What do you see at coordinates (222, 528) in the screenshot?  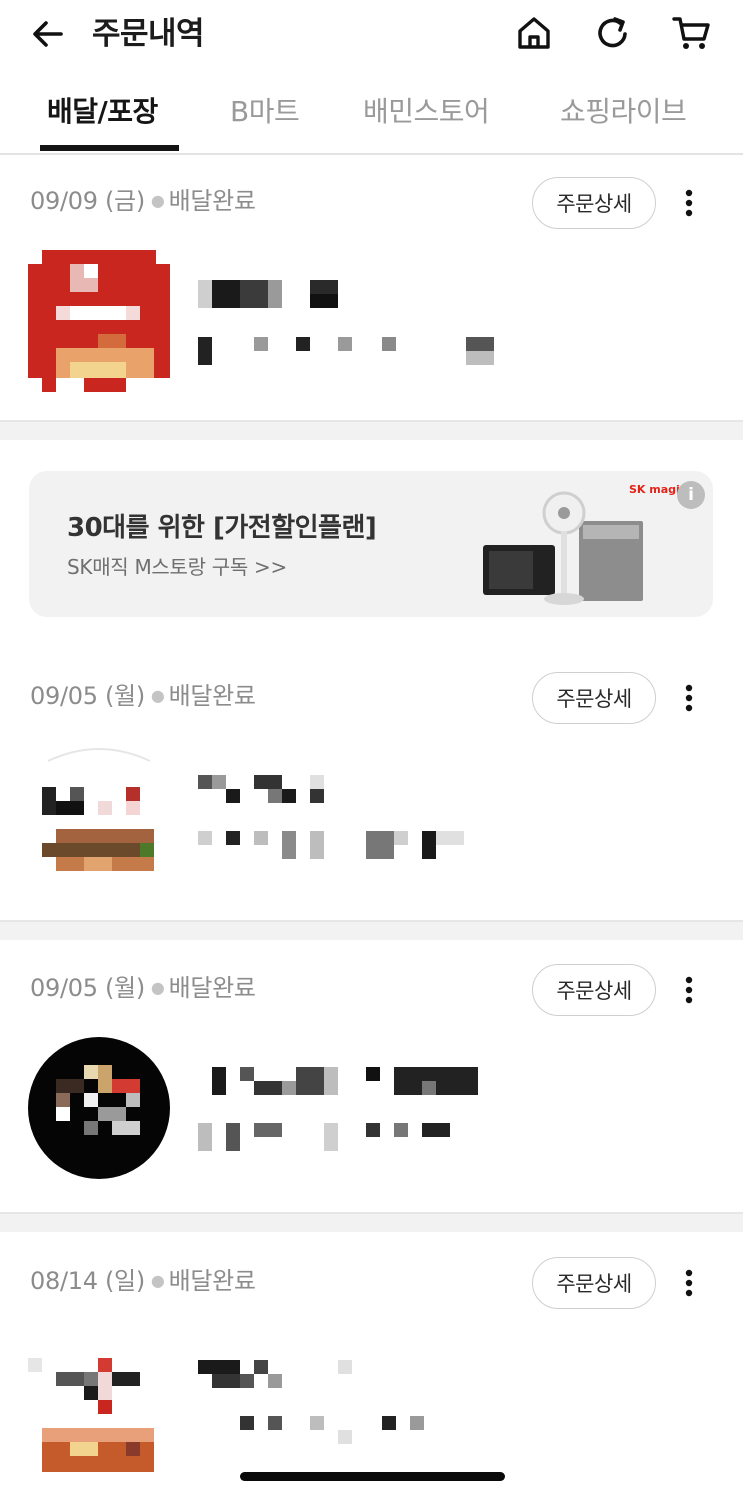 I see `ad-title: 30대를 위한 [가전할인플랜]` at bounding box center [222, 528].